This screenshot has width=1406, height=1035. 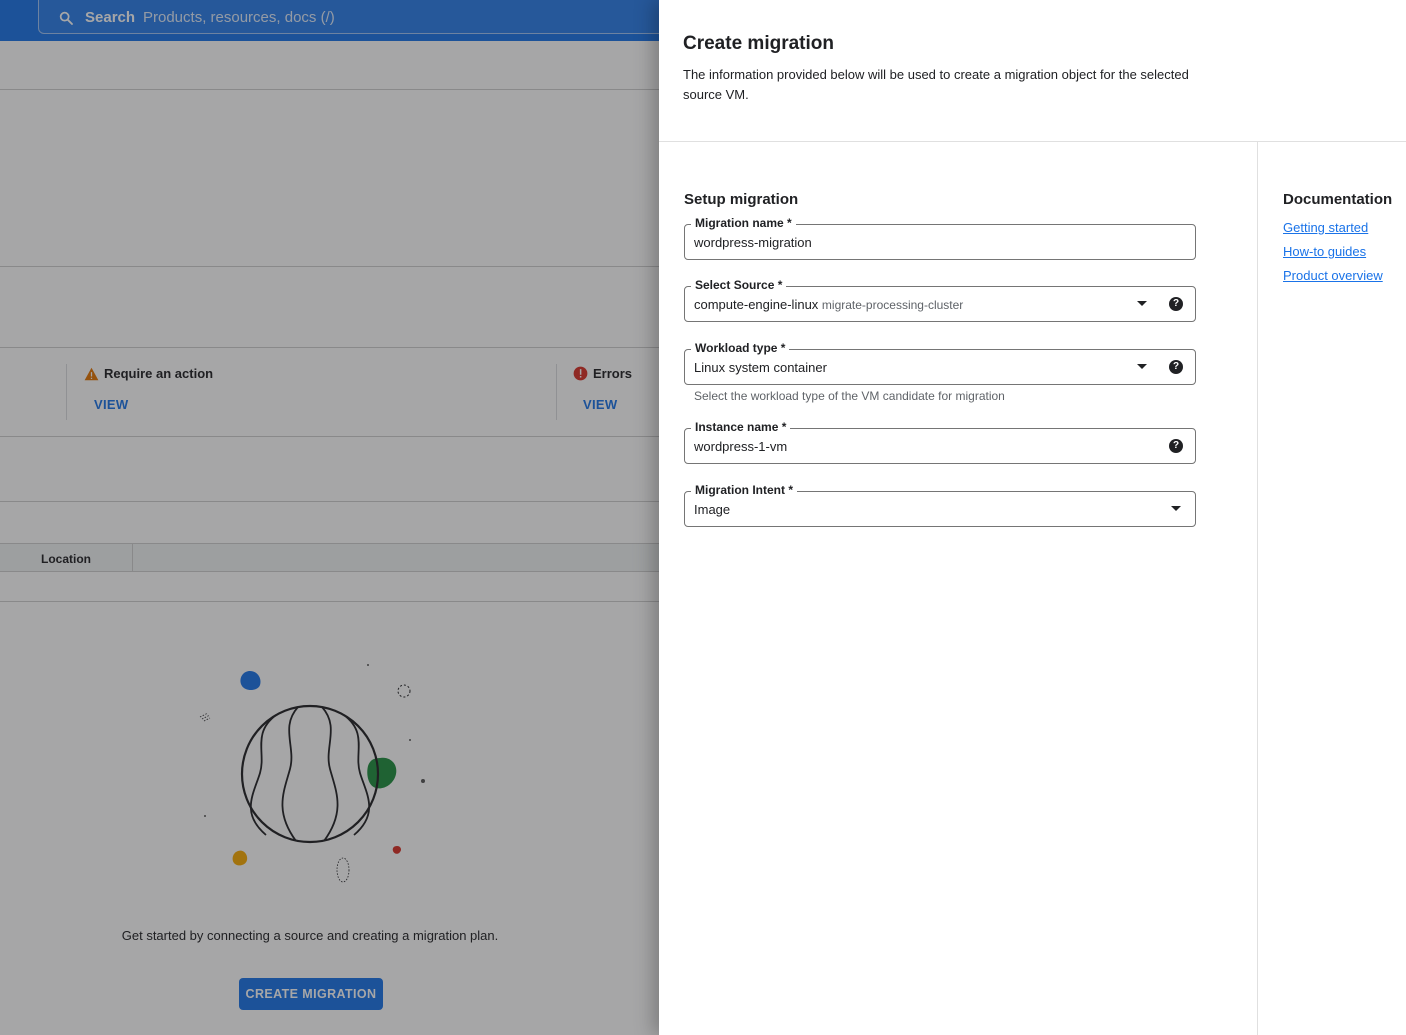 I want to click on workload-type-value: Linux system container, so click(x=760, y=367).